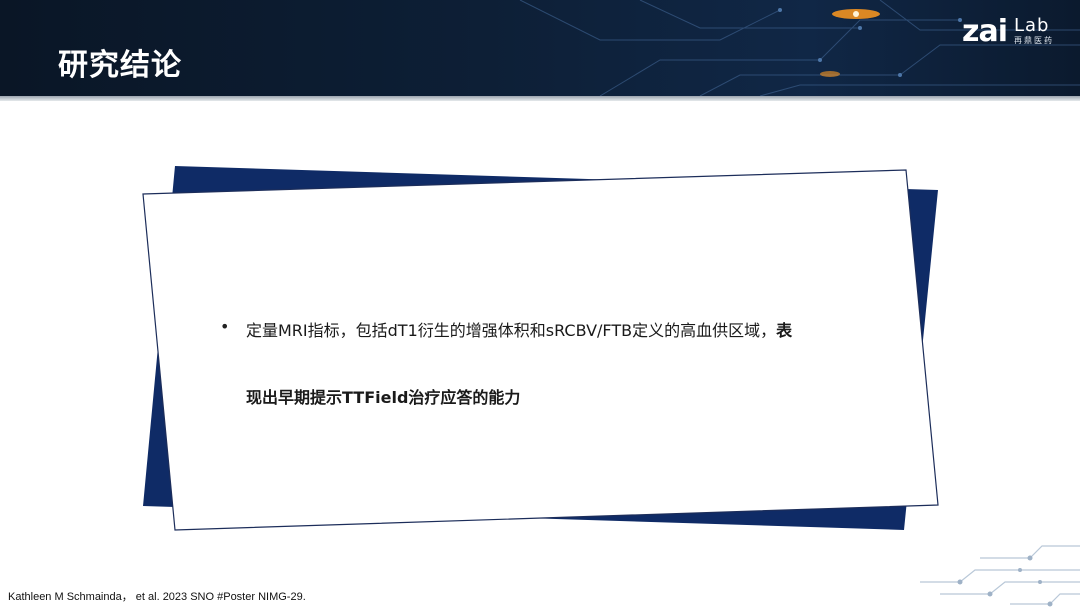 The width and height of the screenshot is (1080, 608). Describe the element at coordinates (383, 397) in the screenshot. I see `conclusion-bold-line: 现出早期提示TTField治疗应答的能力` at that location.